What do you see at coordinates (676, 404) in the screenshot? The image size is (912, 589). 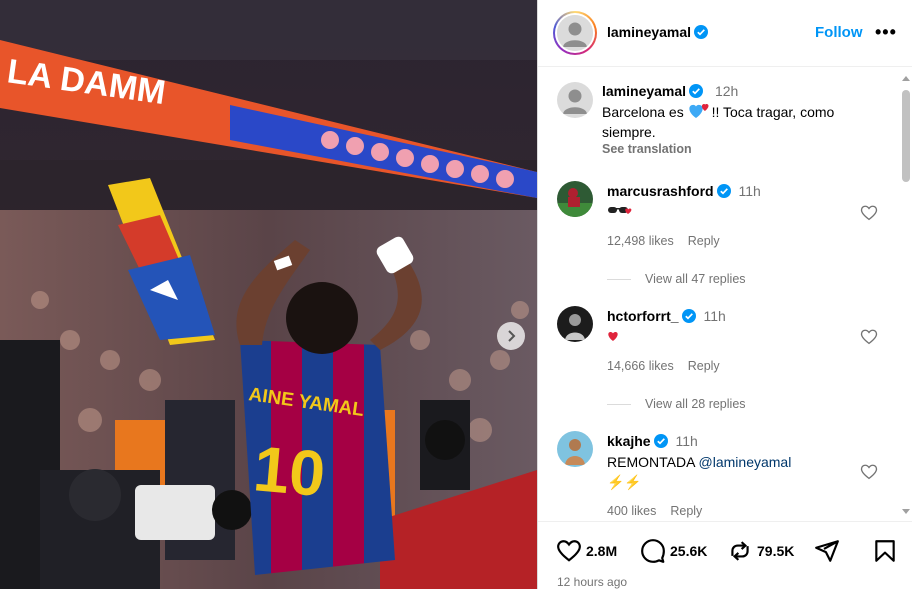 I see `view-replies-link: View all 28 replies` at bounding box center [676, 404].